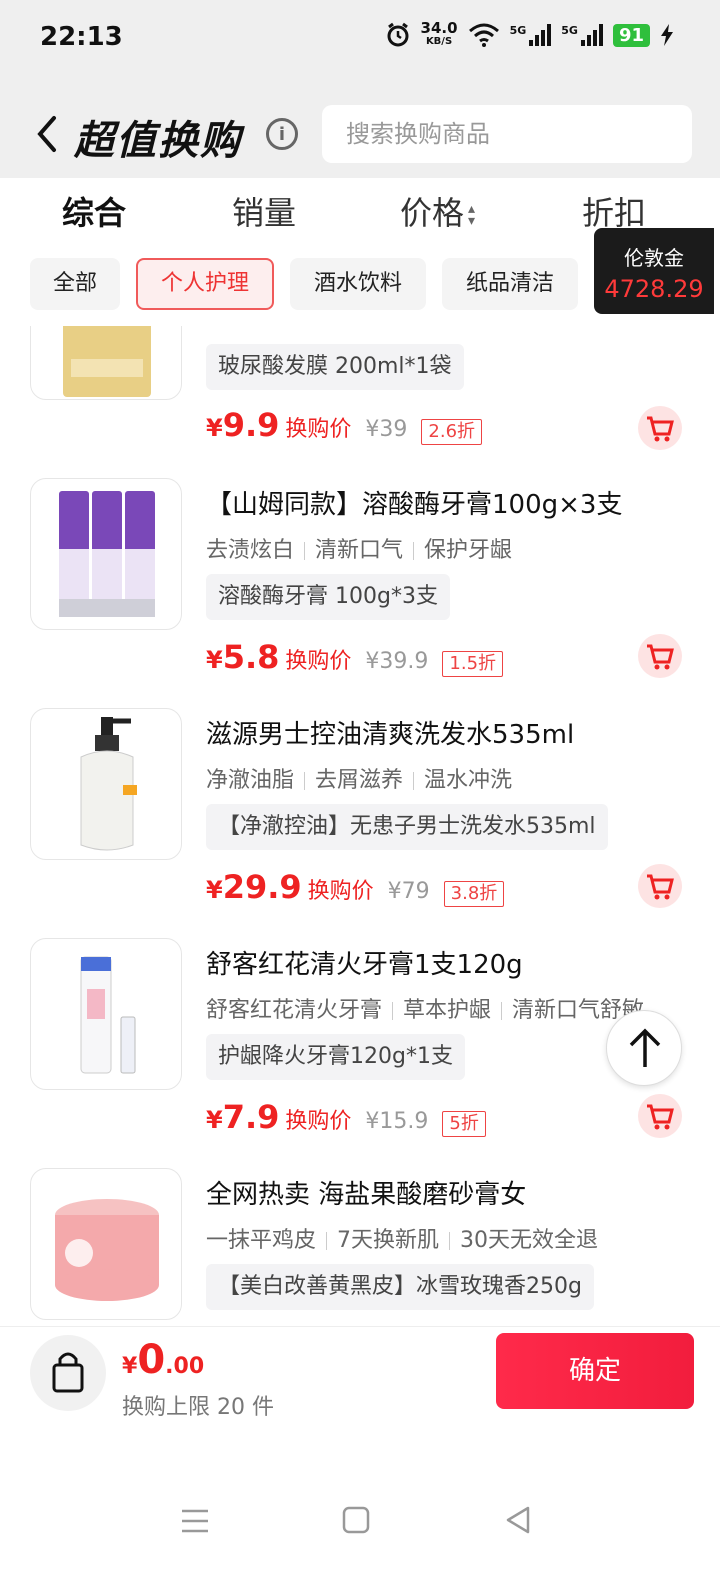 This screenshot has height=1584, width=720. Describe the element at coordinates (335, 367) in the screenshot. I see `product-spec: 玻尿酸发膜 200ml*1袋` at that location.